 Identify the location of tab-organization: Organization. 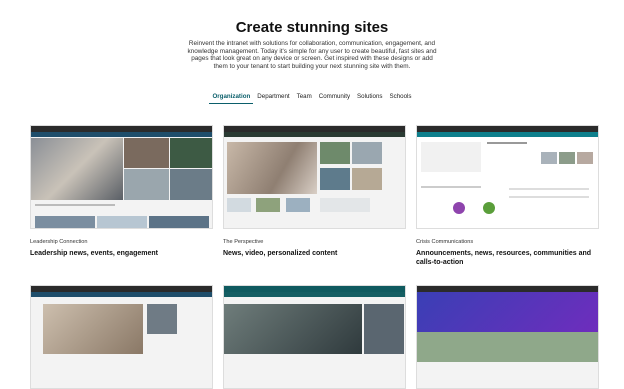
(231, 98).